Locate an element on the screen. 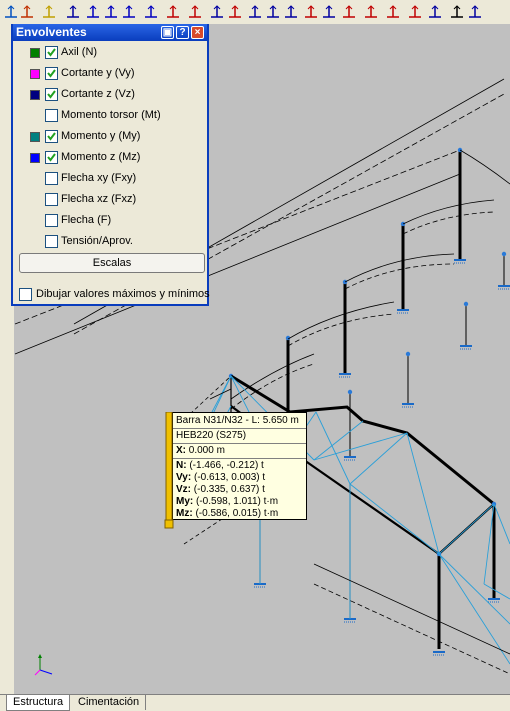 This screenshot has height=711, width=510. pencil-icon is located at coordinates (217, 12).